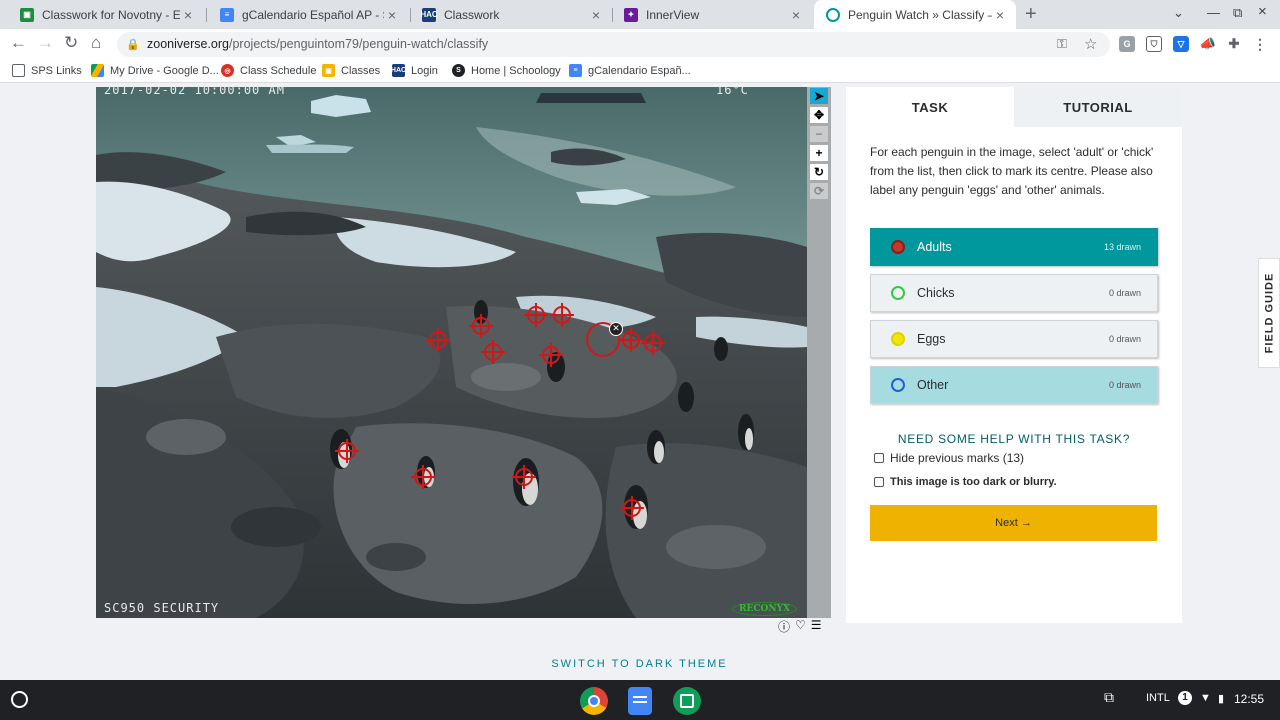 This screenshot has height=720, width=1280. What do you see at coordinates (96, 43) in the screenshot?
I see `home-icon: ⌂` at bounding box center [96, 43].